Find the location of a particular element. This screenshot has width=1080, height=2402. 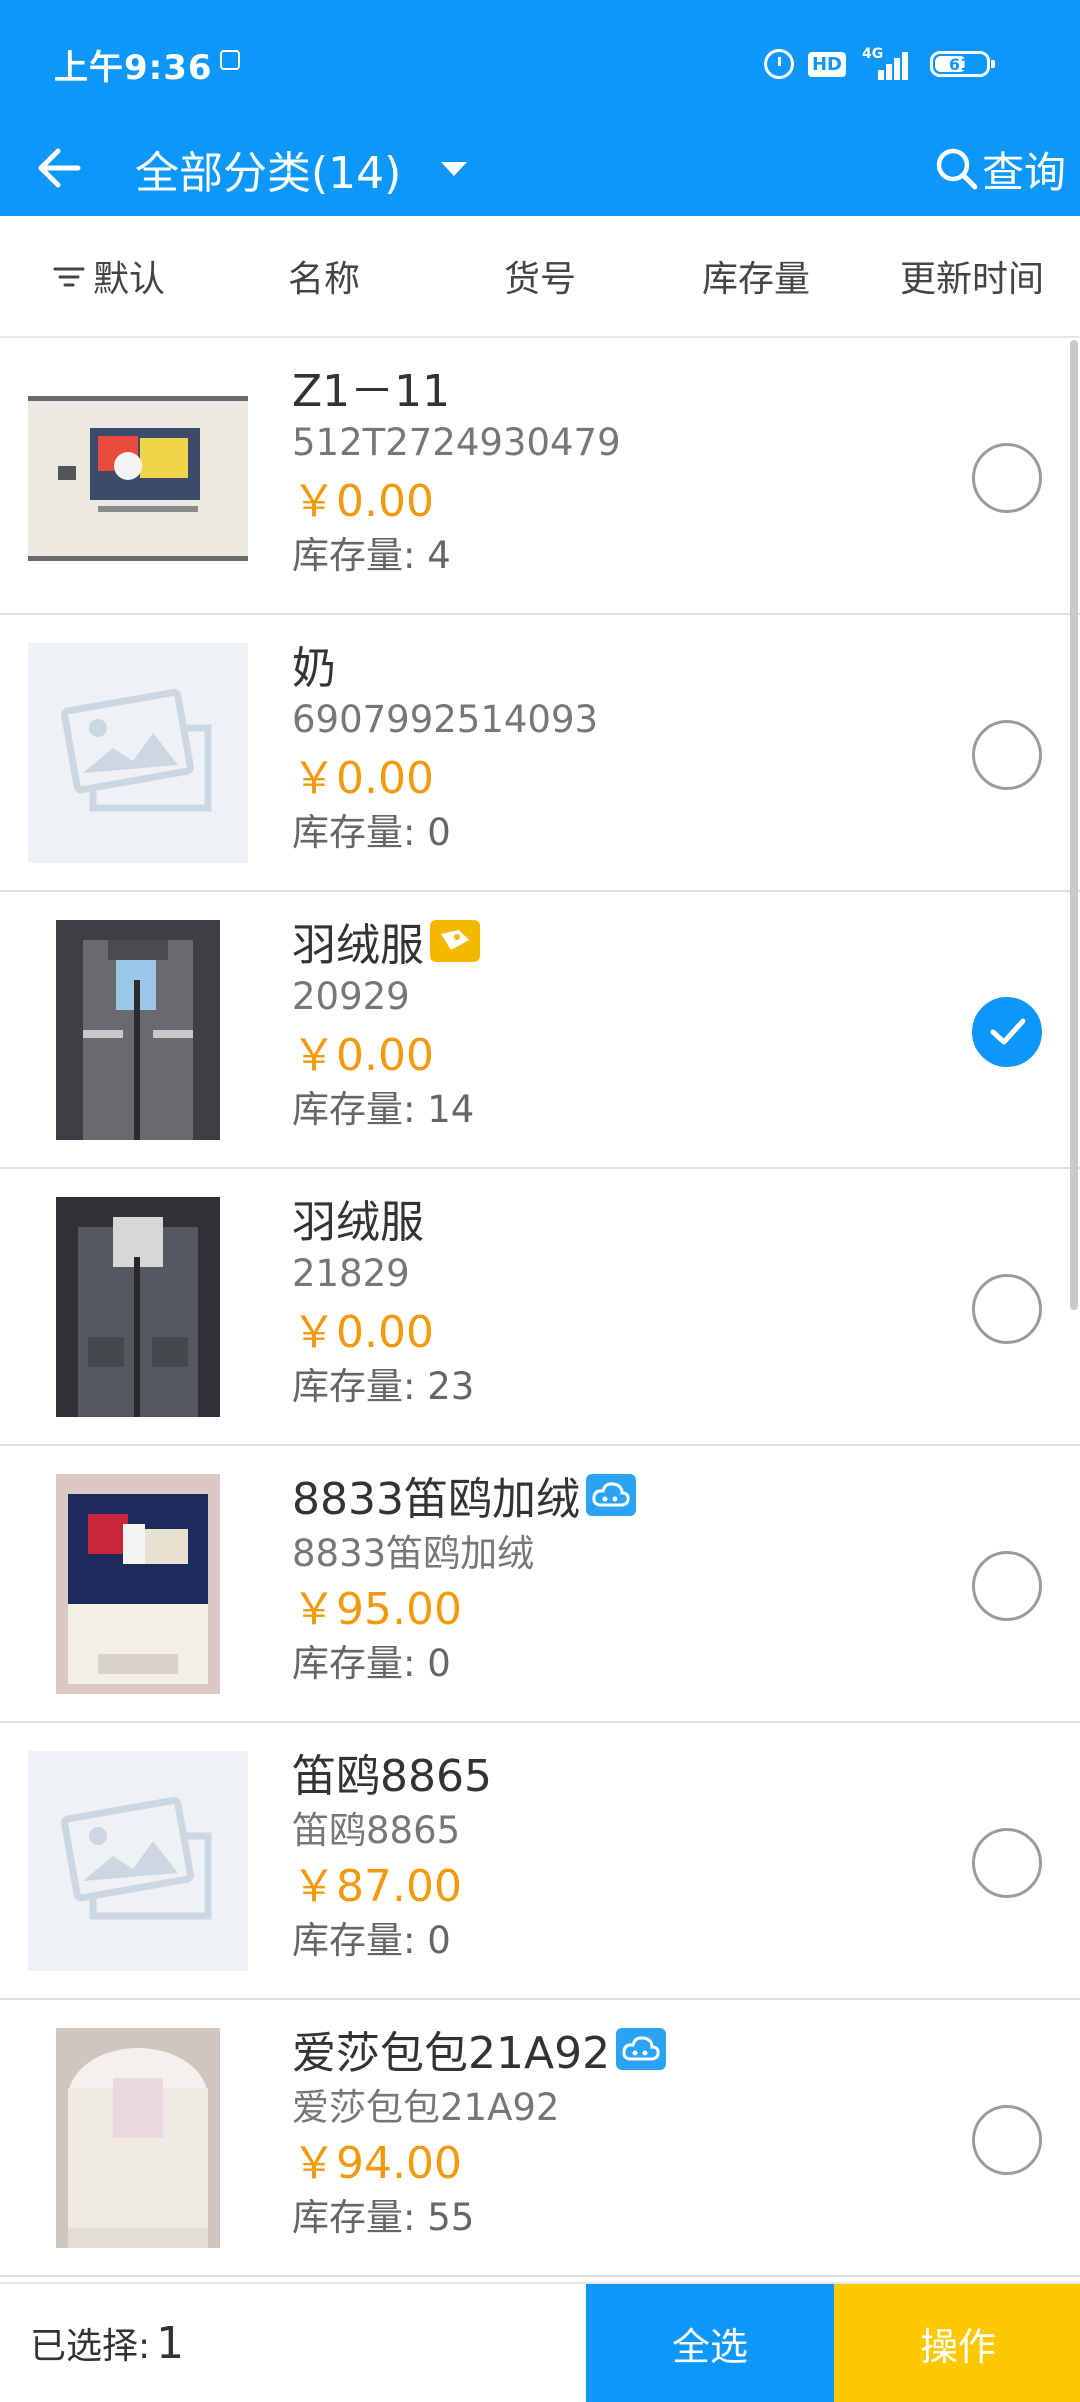

product-info: 羽绒服 20929 ￥0.00 库存量: 14 is located at coordinates (386, 1022).